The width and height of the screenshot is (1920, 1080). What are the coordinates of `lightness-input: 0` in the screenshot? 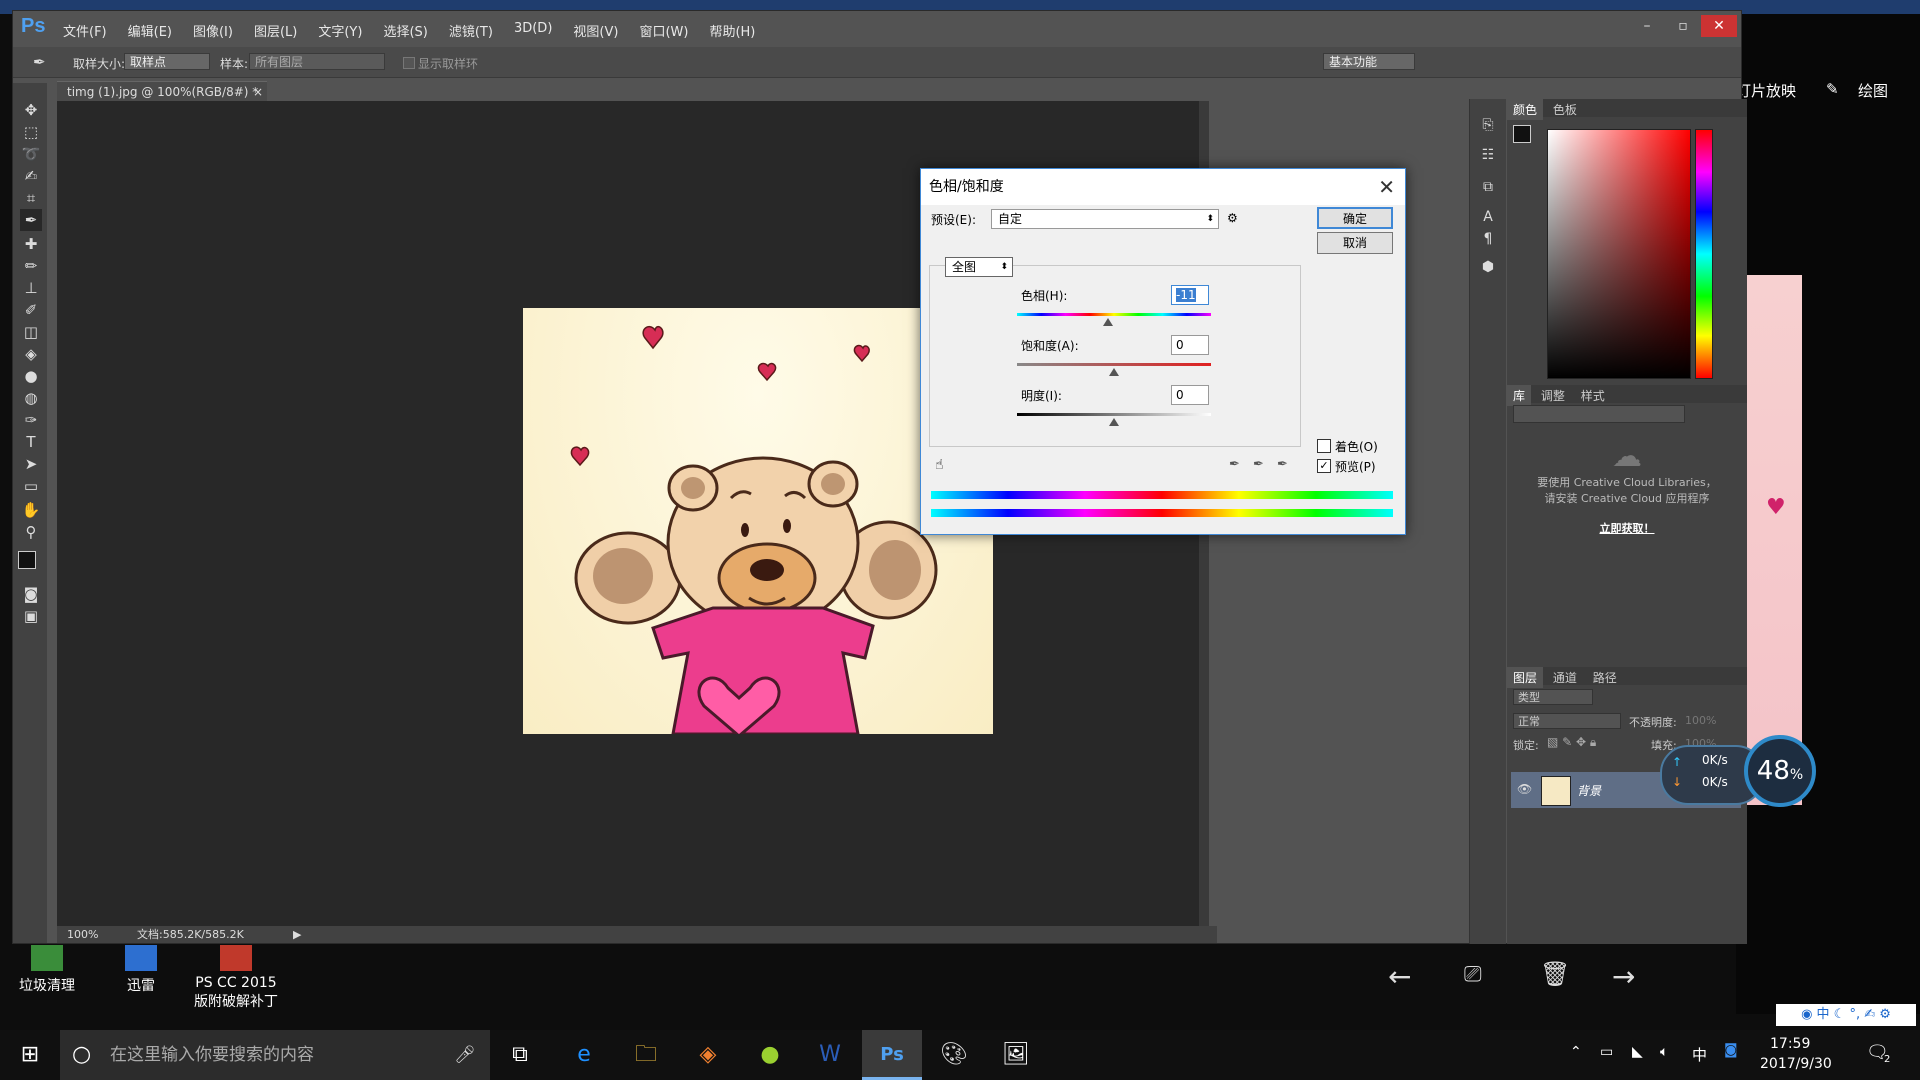 It's located at (1190, 395).